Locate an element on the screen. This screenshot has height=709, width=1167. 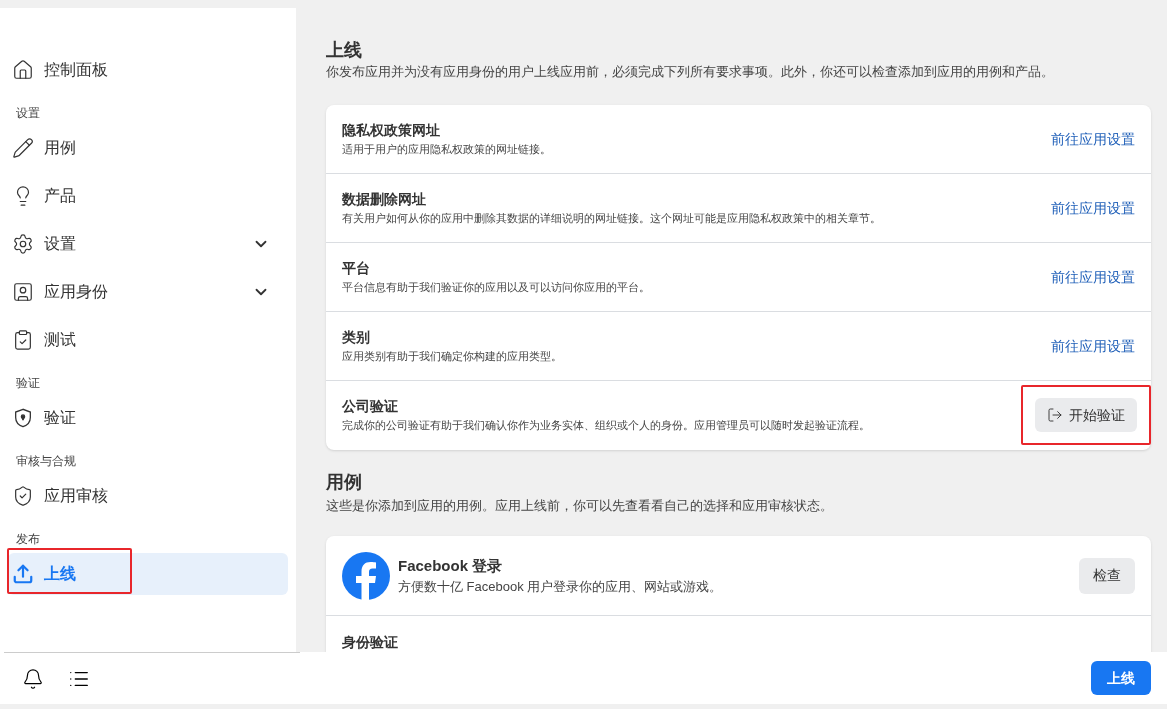
sidebar-section-label: 设置 is located at coordinates (28, 113).